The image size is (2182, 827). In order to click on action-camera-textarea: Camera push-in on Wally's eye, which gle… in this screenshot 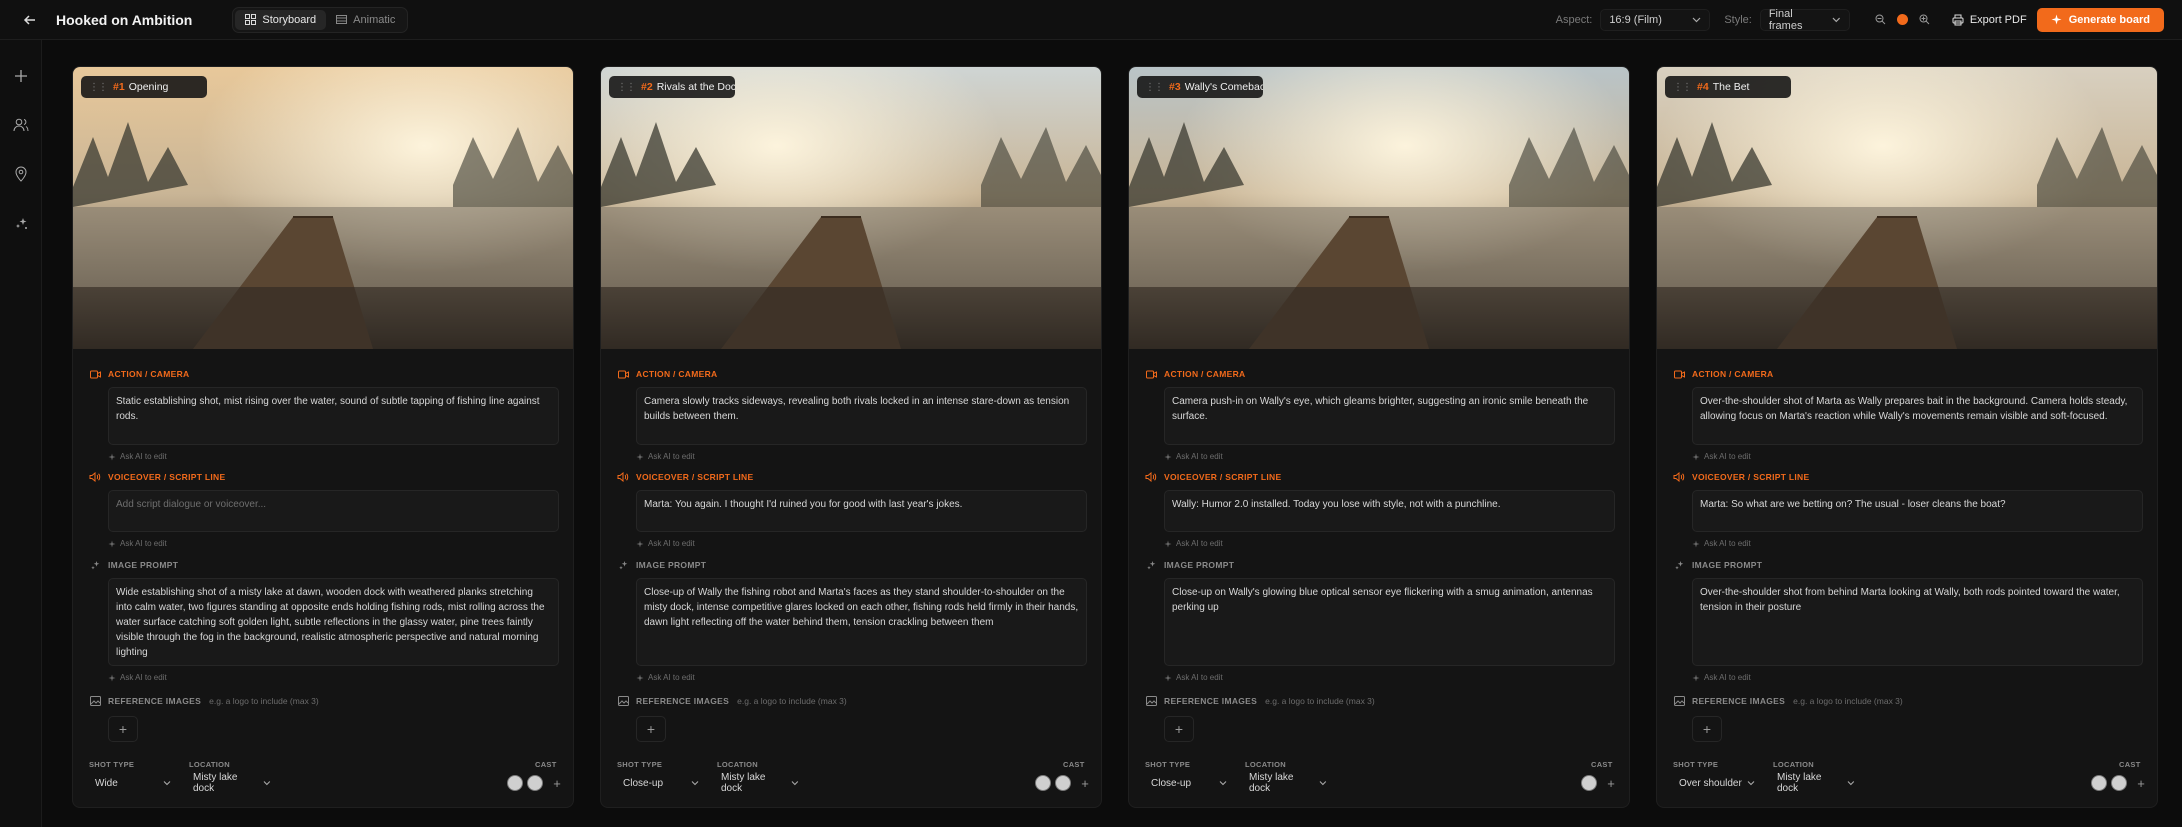, I will do `click(1389, 416)`.